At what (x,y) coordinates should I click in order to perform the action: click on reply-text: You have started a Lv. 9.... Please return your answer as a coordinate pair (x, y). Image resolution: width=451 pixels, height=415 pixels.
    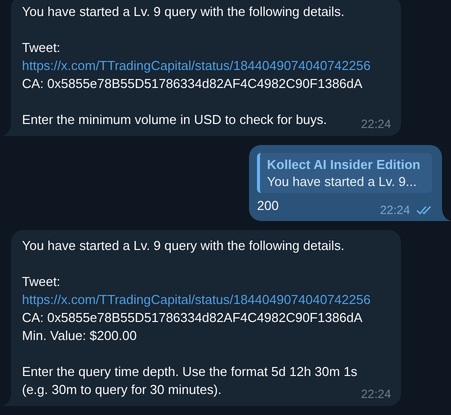
    Looking at the image, I should click on (342, 181).